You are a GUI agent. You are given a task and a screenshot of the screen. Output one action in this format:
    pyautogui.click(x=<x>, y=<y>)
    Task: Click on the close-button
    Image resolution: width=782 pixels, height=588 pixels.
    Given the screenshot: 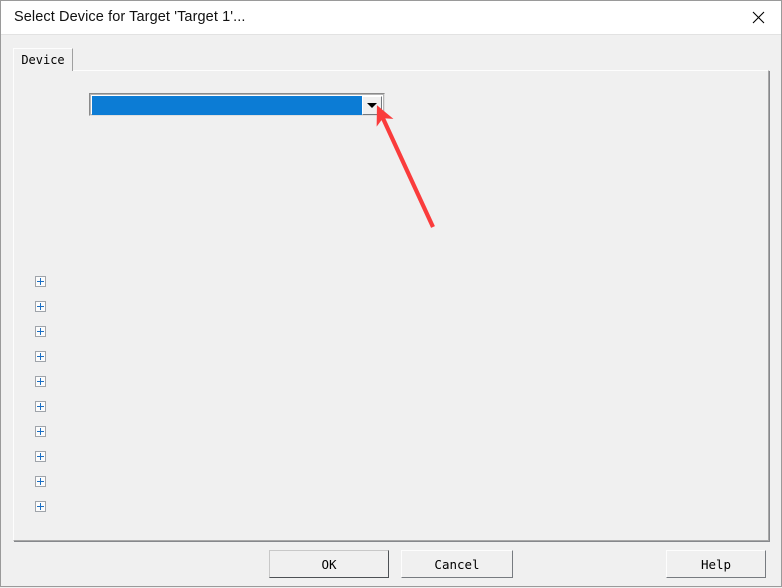 What is the action you would take?
    pyautogui.click(x=758, y=17)
    